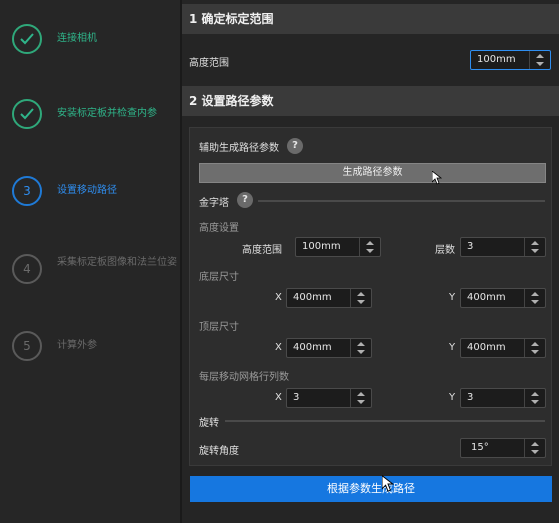 This screenshot has width=559, height=523. Describe the element at coordinates (370, 101) in the screenshot. I see `section-2-header: 2 设置路径参数` at that location.